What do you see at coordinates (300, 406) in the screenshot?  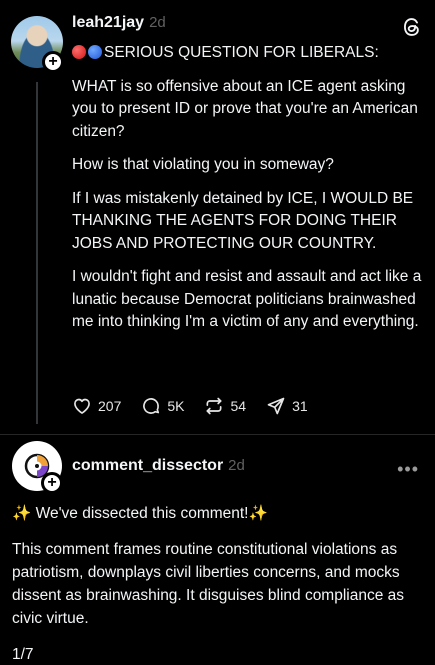 I see `share-count: 31` at bounding box center [300, 406].